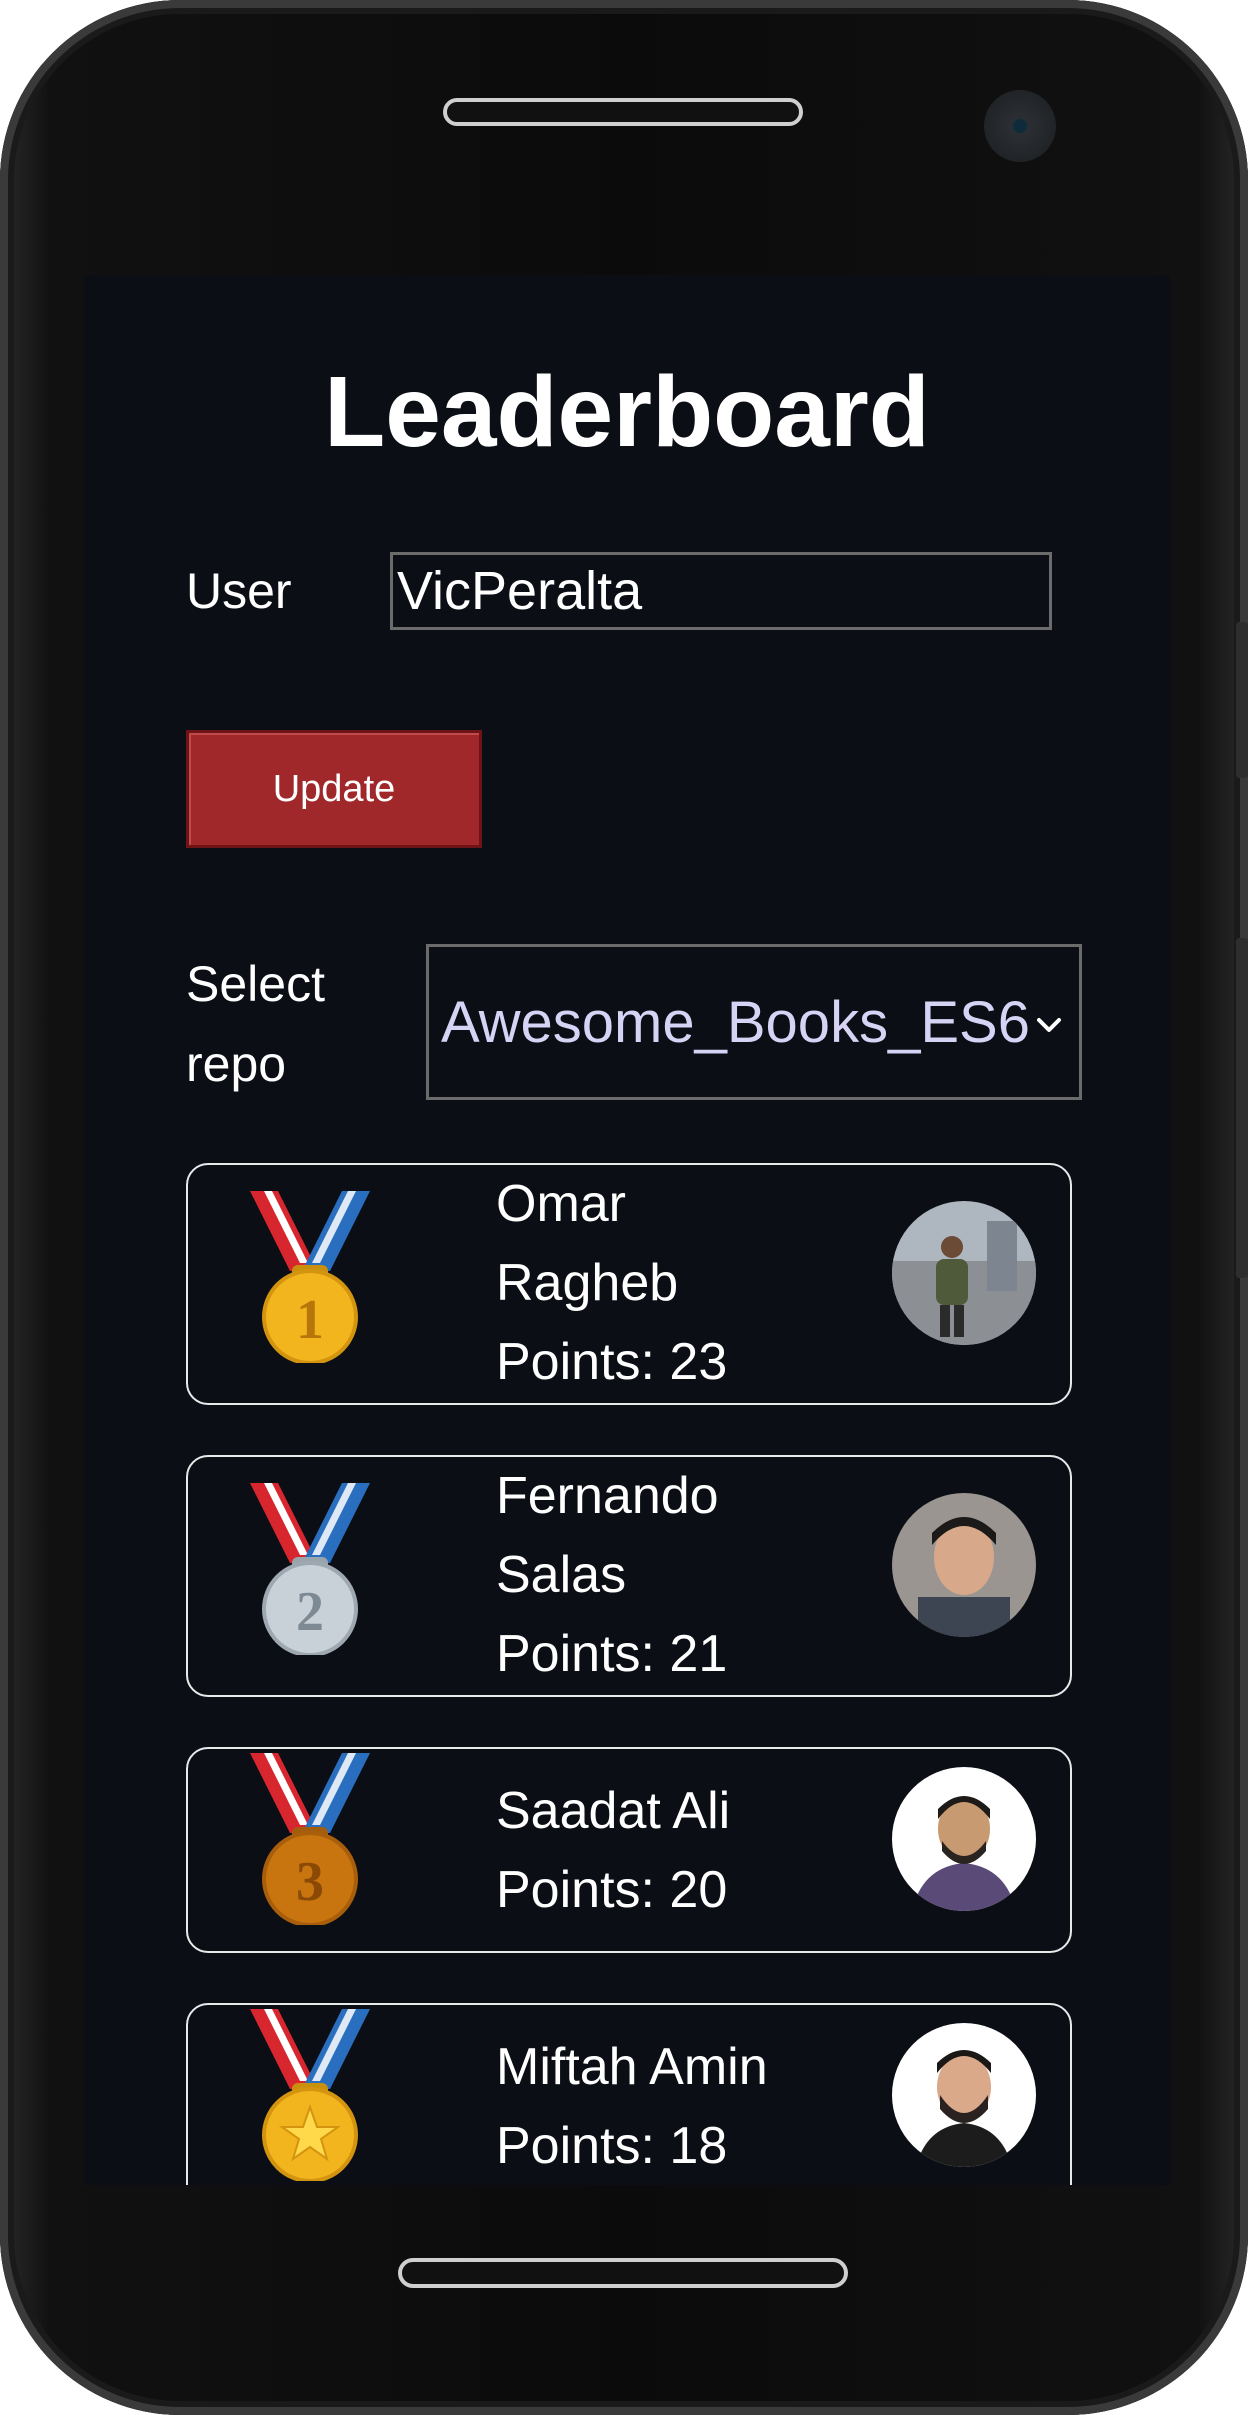  What do you see at coordinates (310, 1839) in the screenshot?
I see `bronze-medal-3-icon: 3` at bounding box center [310, 1839].